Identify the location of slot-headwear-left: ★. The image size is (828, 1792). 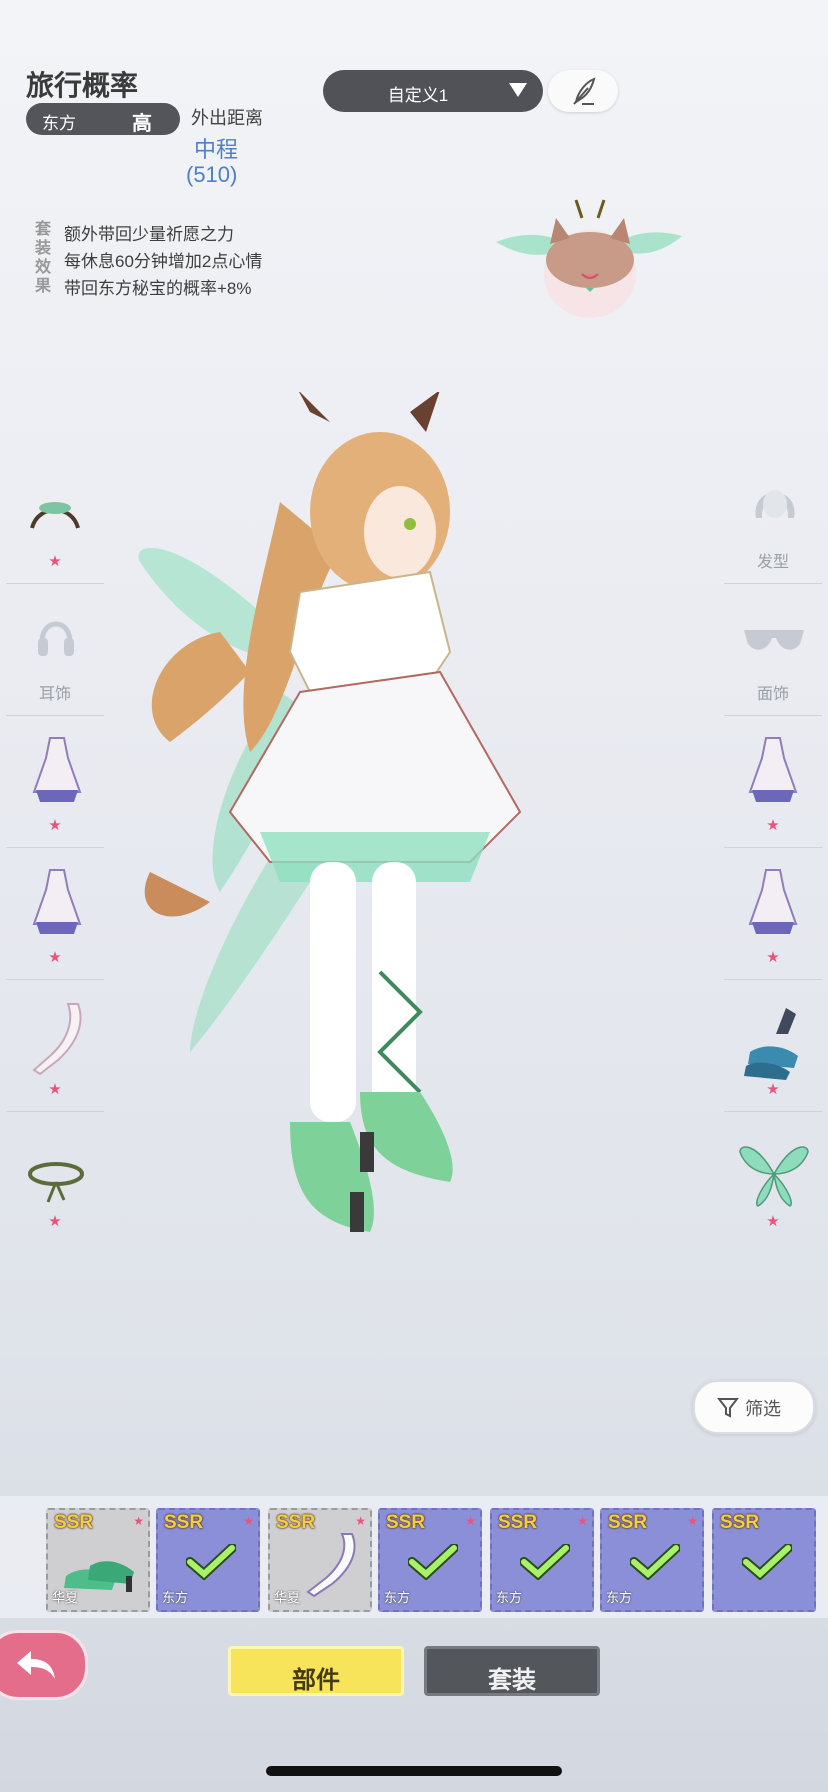
(55, 524).